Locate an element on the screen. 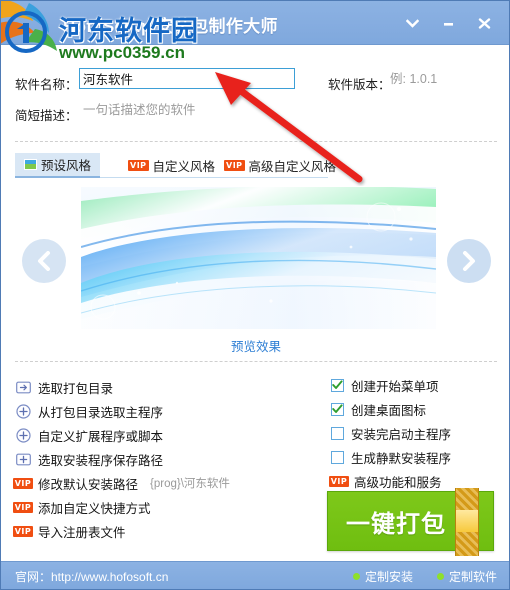 The height and width of the screenshot is (590, 510). tab-advanced-custom-style: VIP 高级自定义风格 is located at coordinates (280, 165).